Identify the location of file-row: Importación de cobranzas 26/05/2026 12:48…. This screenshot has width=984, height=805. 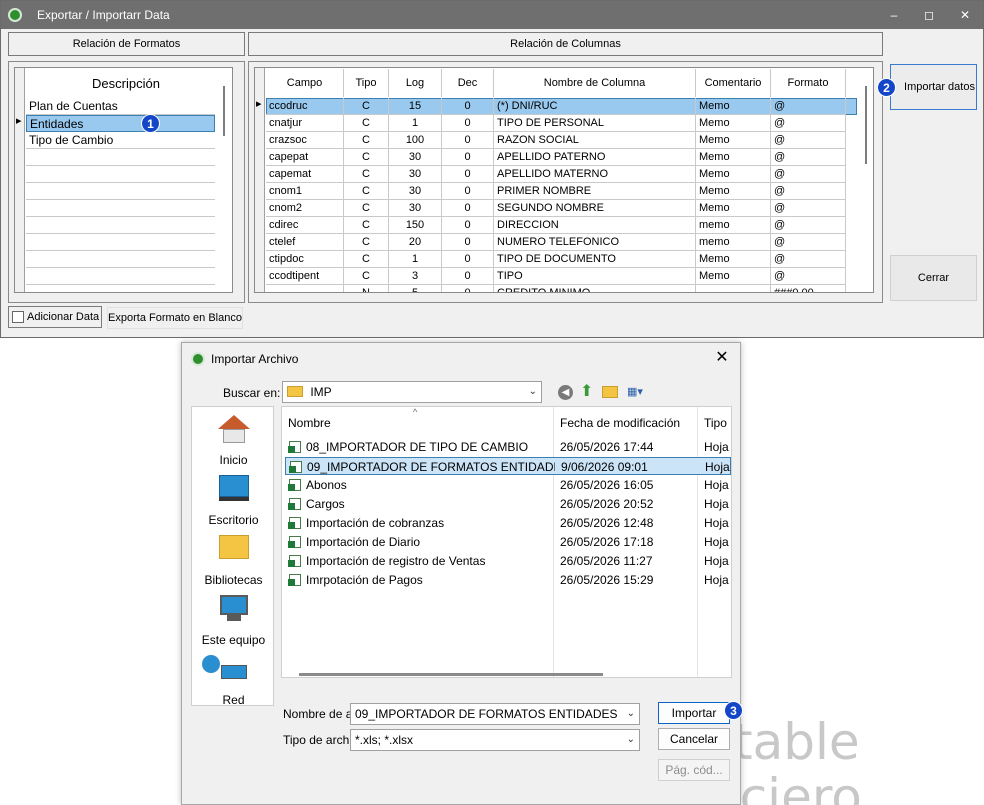
(508, 523).